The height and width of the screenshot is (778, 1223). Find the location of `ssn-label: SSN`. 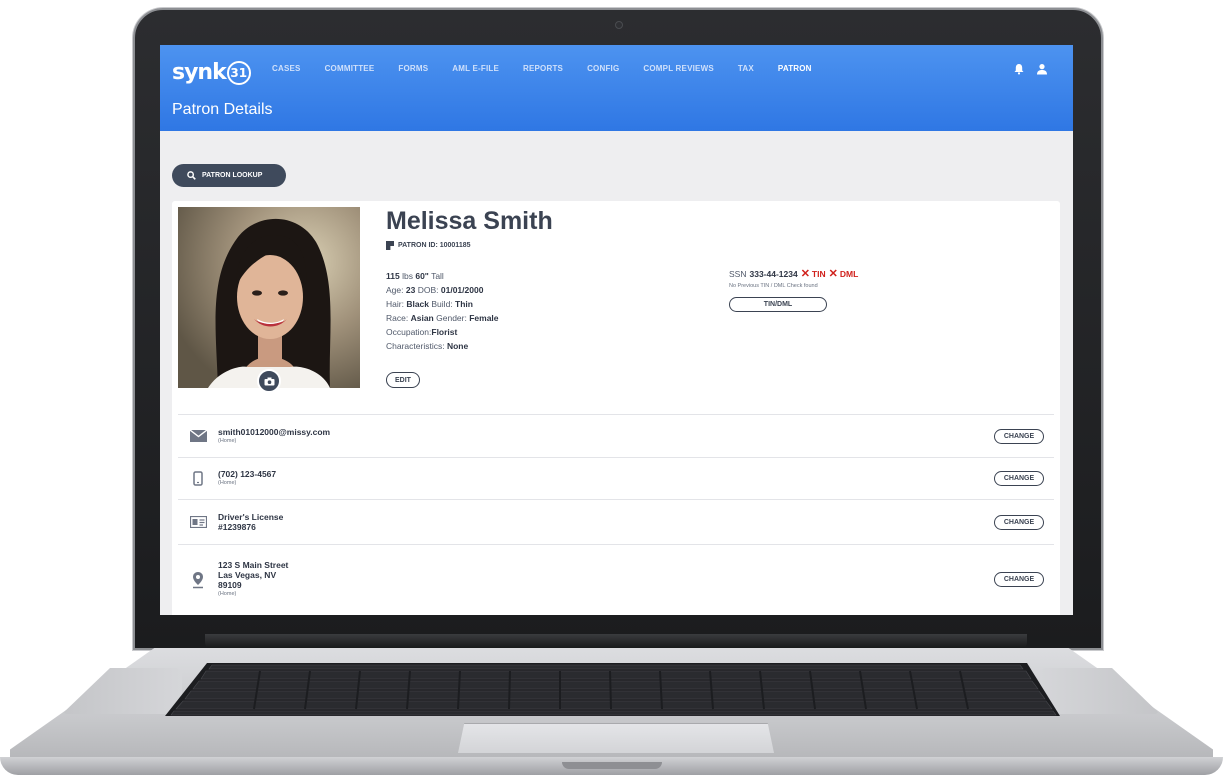

ssn-label: SSN is located at coordinates (738, 274).